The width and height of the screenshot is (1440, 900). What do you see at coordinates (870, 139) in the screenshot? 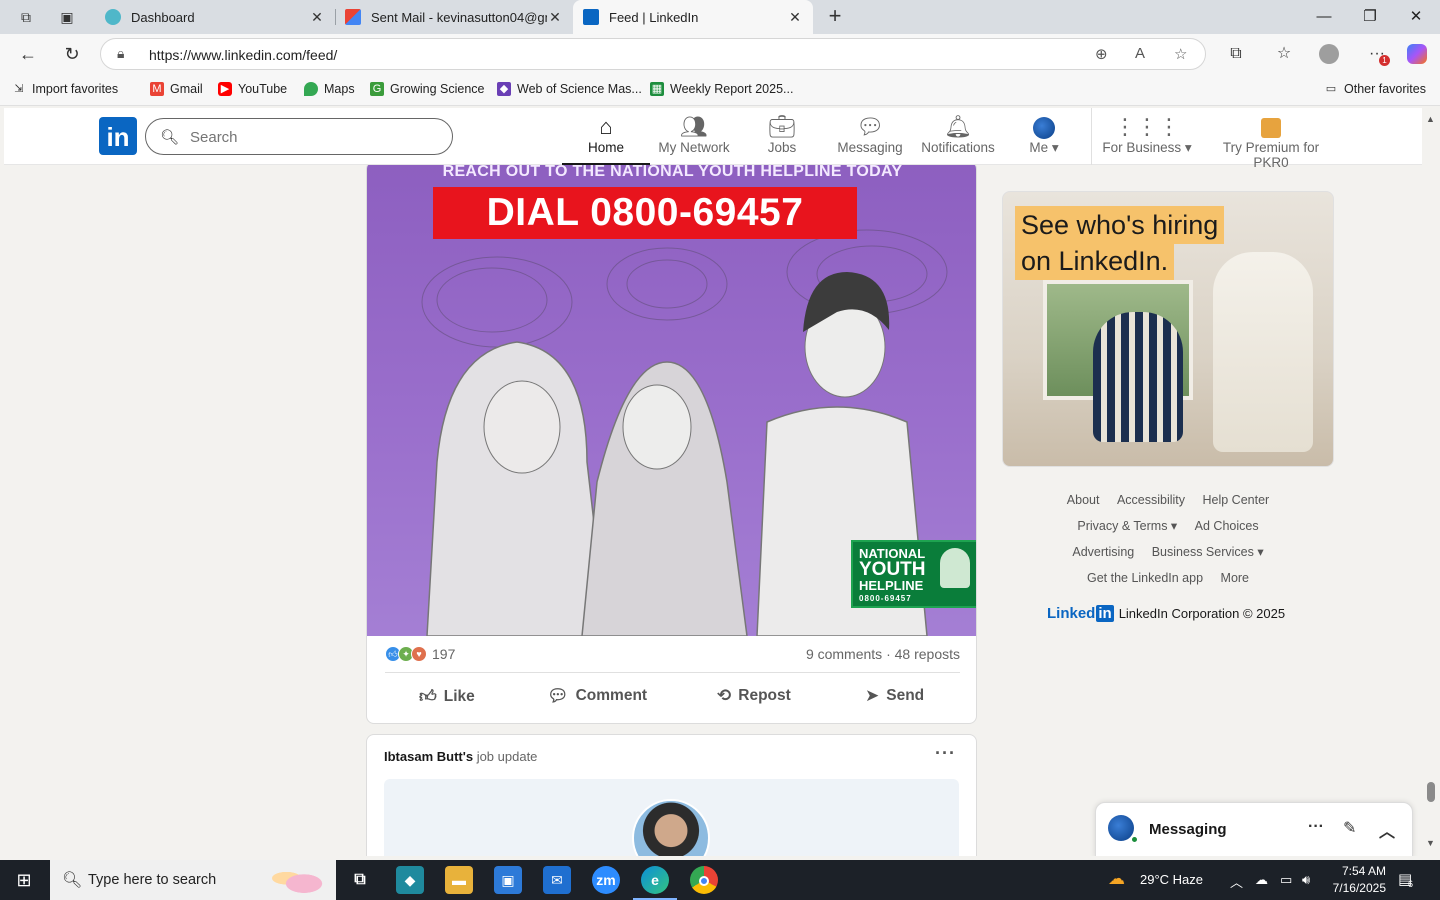
I see `nav-messaging: 💬︎ Messaging` at bounding box center [870, 139].